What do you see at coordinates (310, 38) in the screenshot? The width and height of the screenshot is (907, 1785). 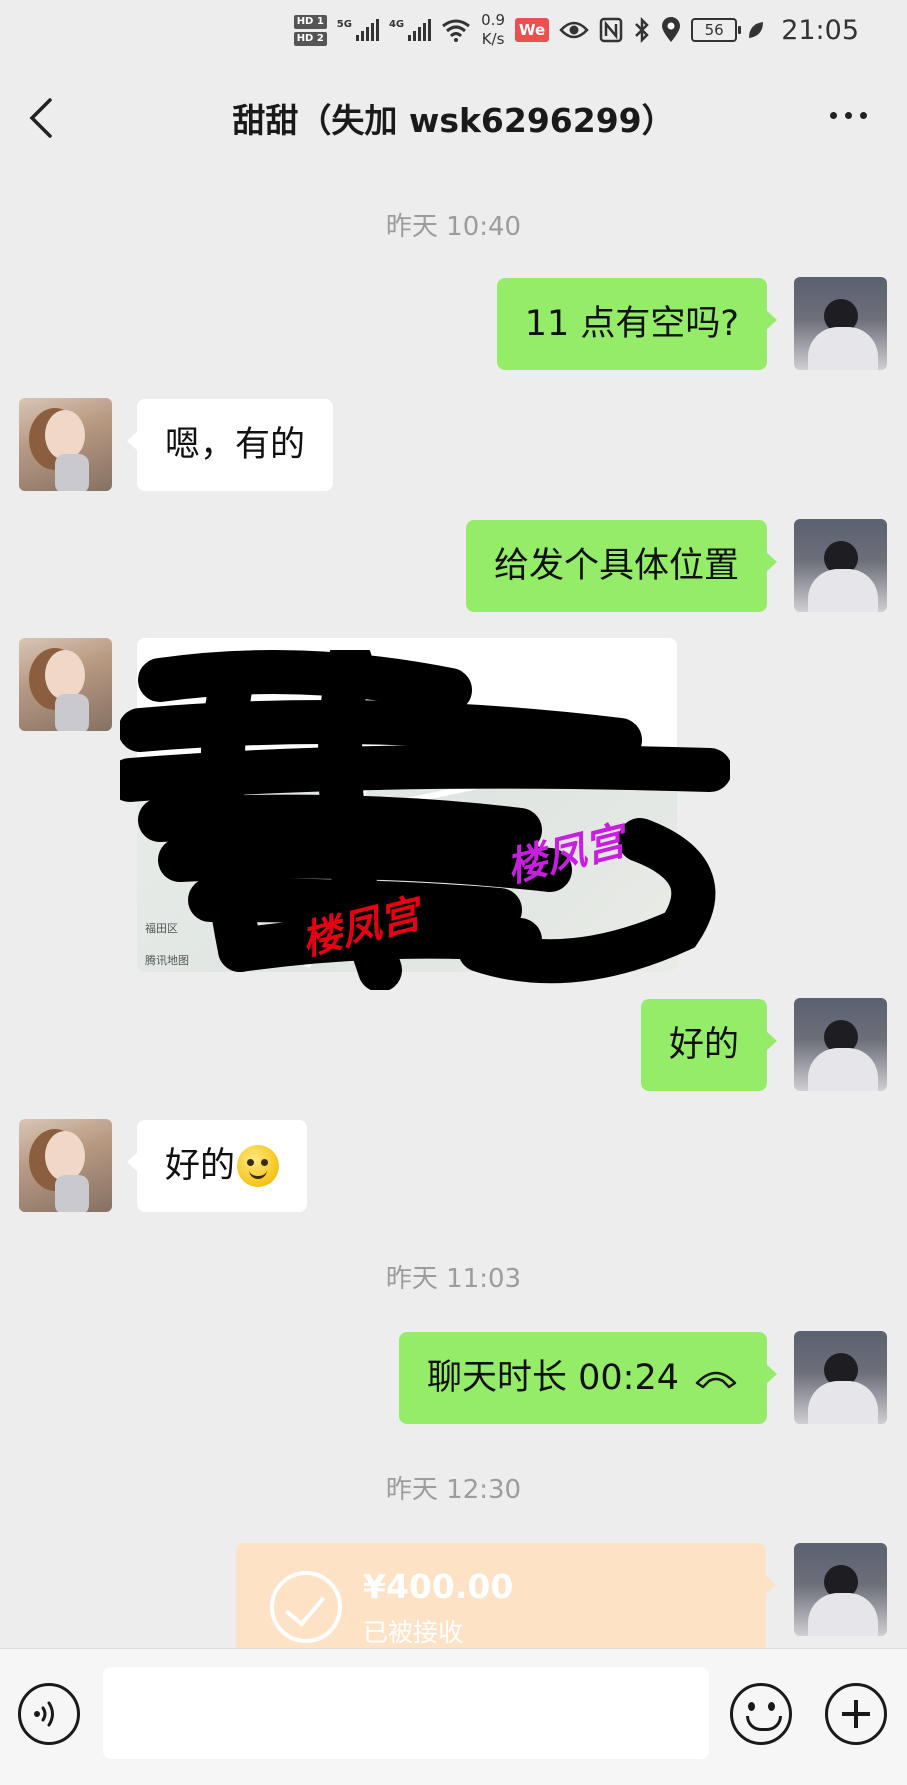 I see `hd2-label: HD 2` at bounding box center [310, 38].